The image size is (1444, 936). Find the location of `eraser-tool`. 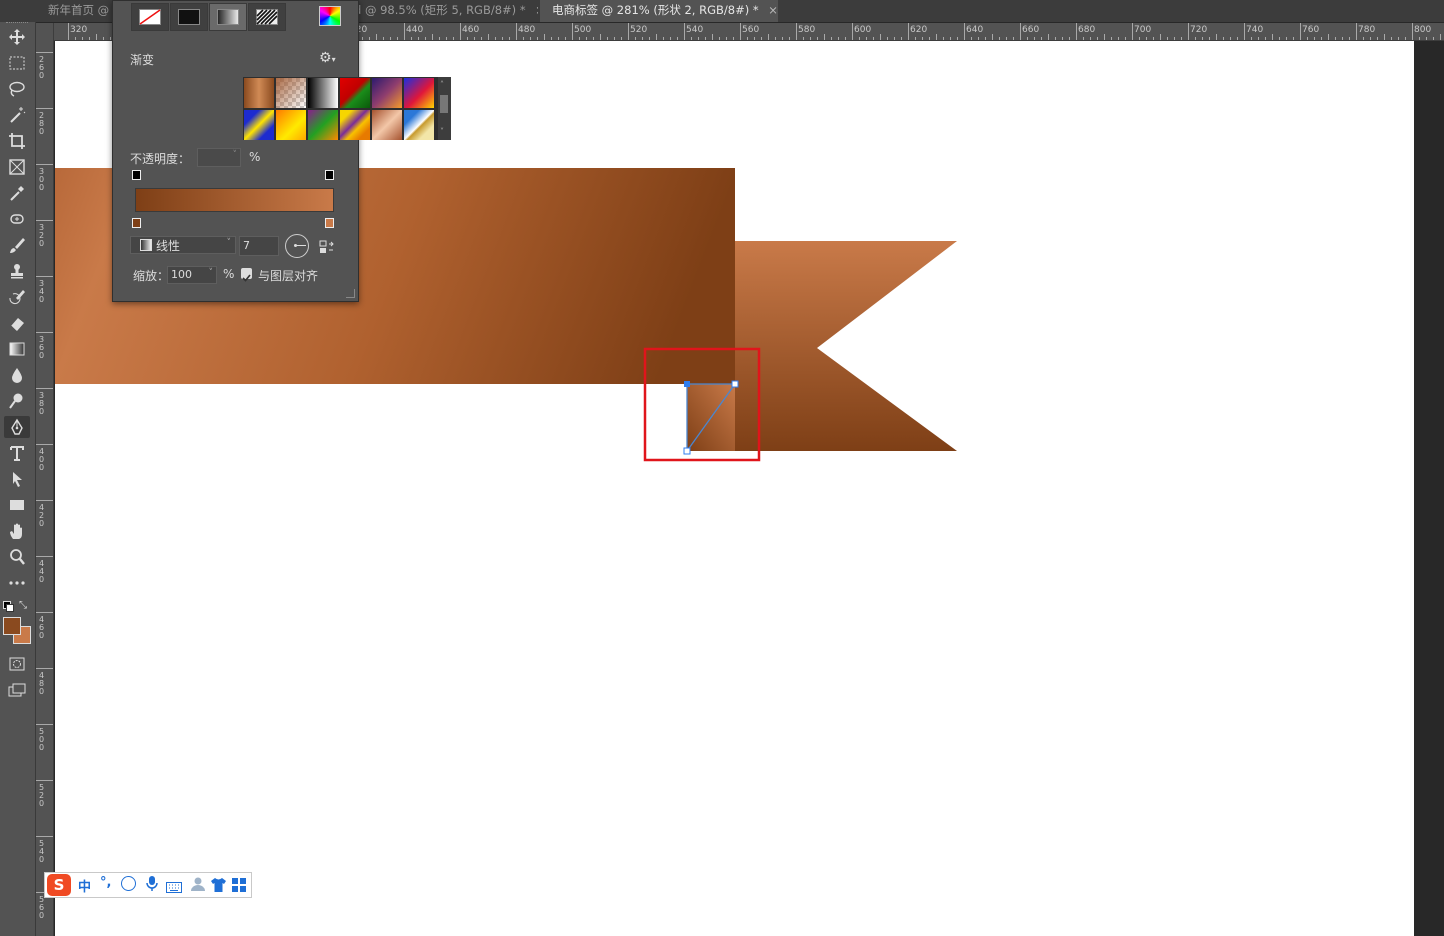

eraser-tool is located at coordinates (17, 323).